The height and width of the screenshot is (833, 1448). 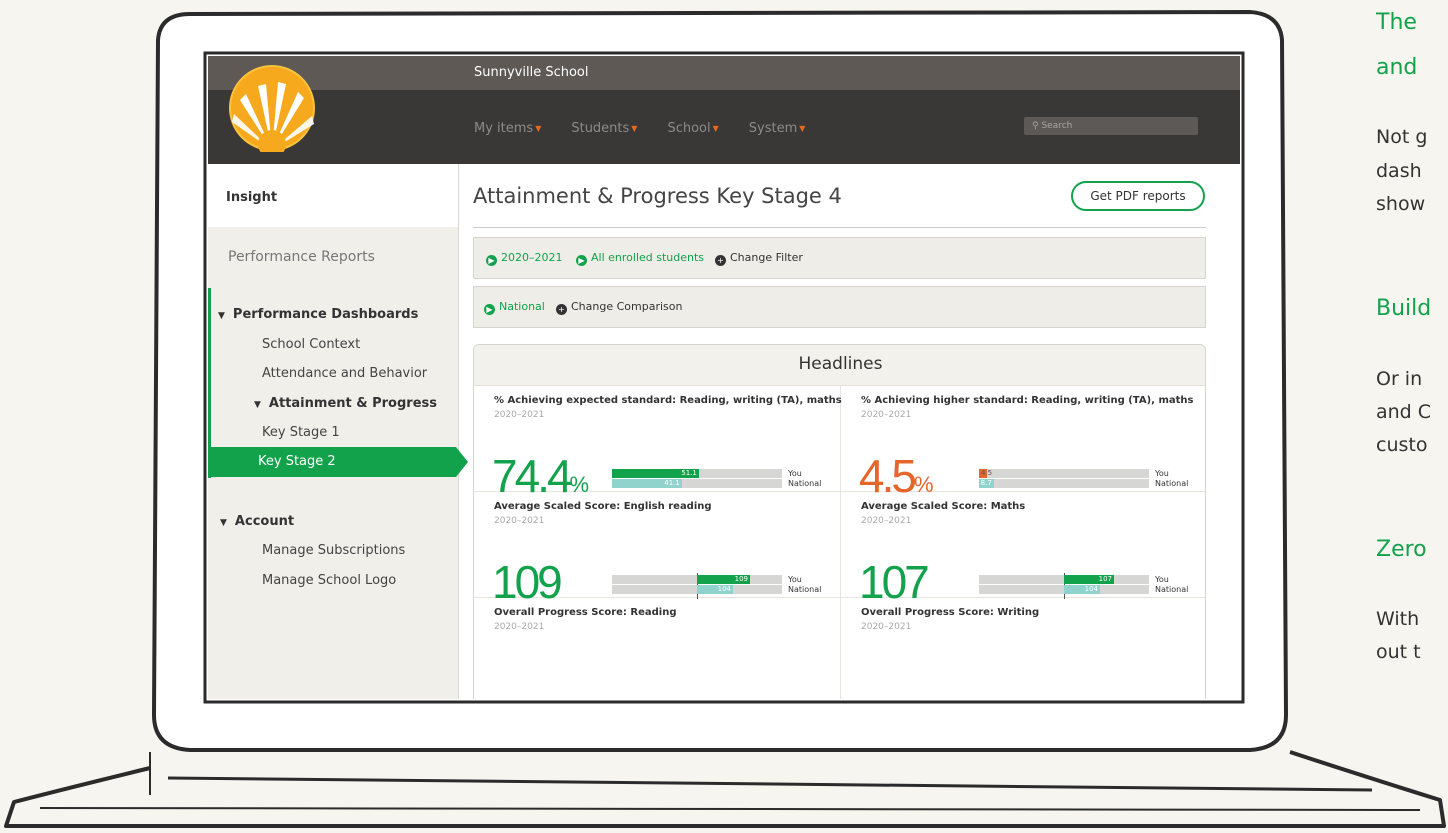 What do you see at coordinates (723, 579) in the screenshot?
I see `you-bar-fill: 109` at bounding box center [723, 579].